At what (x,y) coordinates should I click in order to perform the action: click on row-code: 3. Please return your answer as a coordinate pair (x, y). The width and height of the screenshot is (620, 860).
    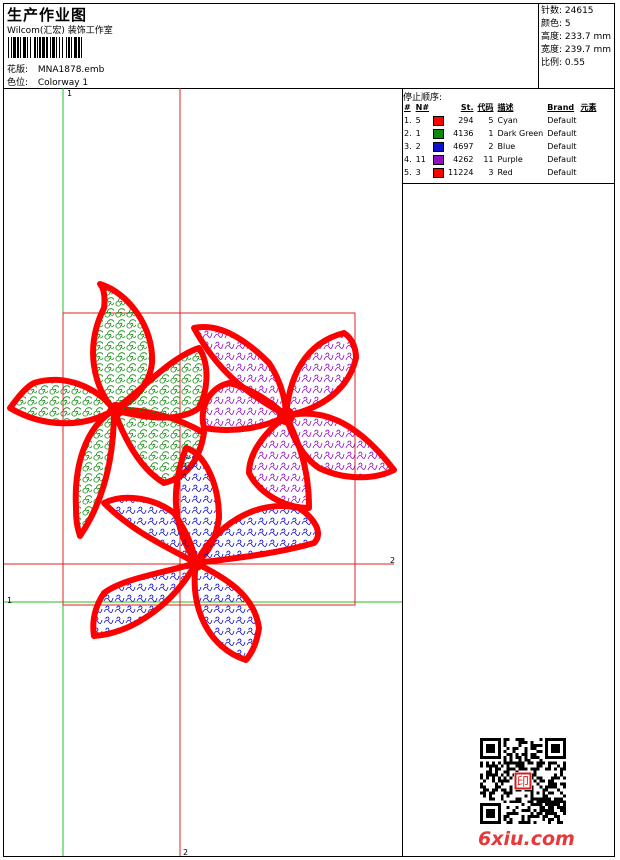
    Looking at the image, I should click on (491, 172).